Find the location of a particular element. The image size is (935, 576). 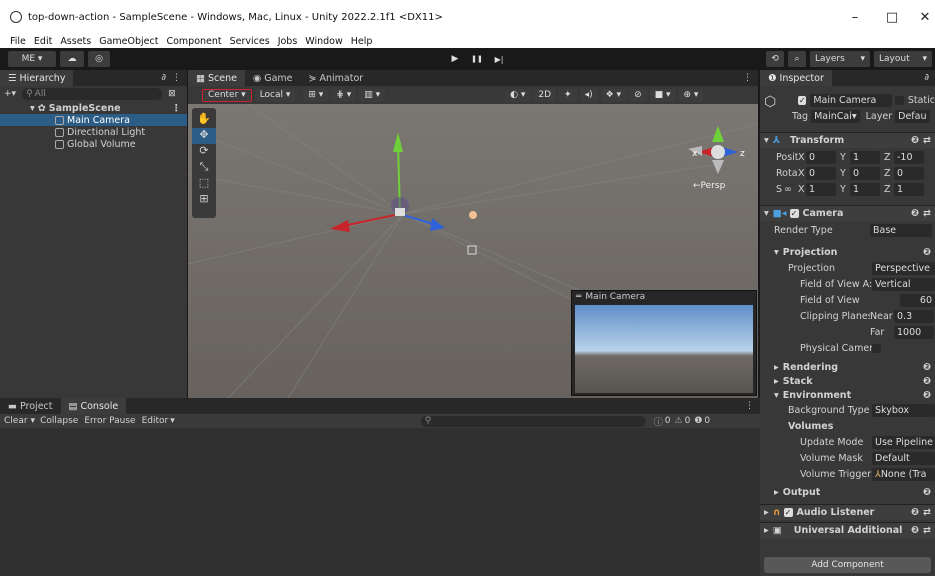

audio-icon: ◂) is located at coordinates (588, 95).